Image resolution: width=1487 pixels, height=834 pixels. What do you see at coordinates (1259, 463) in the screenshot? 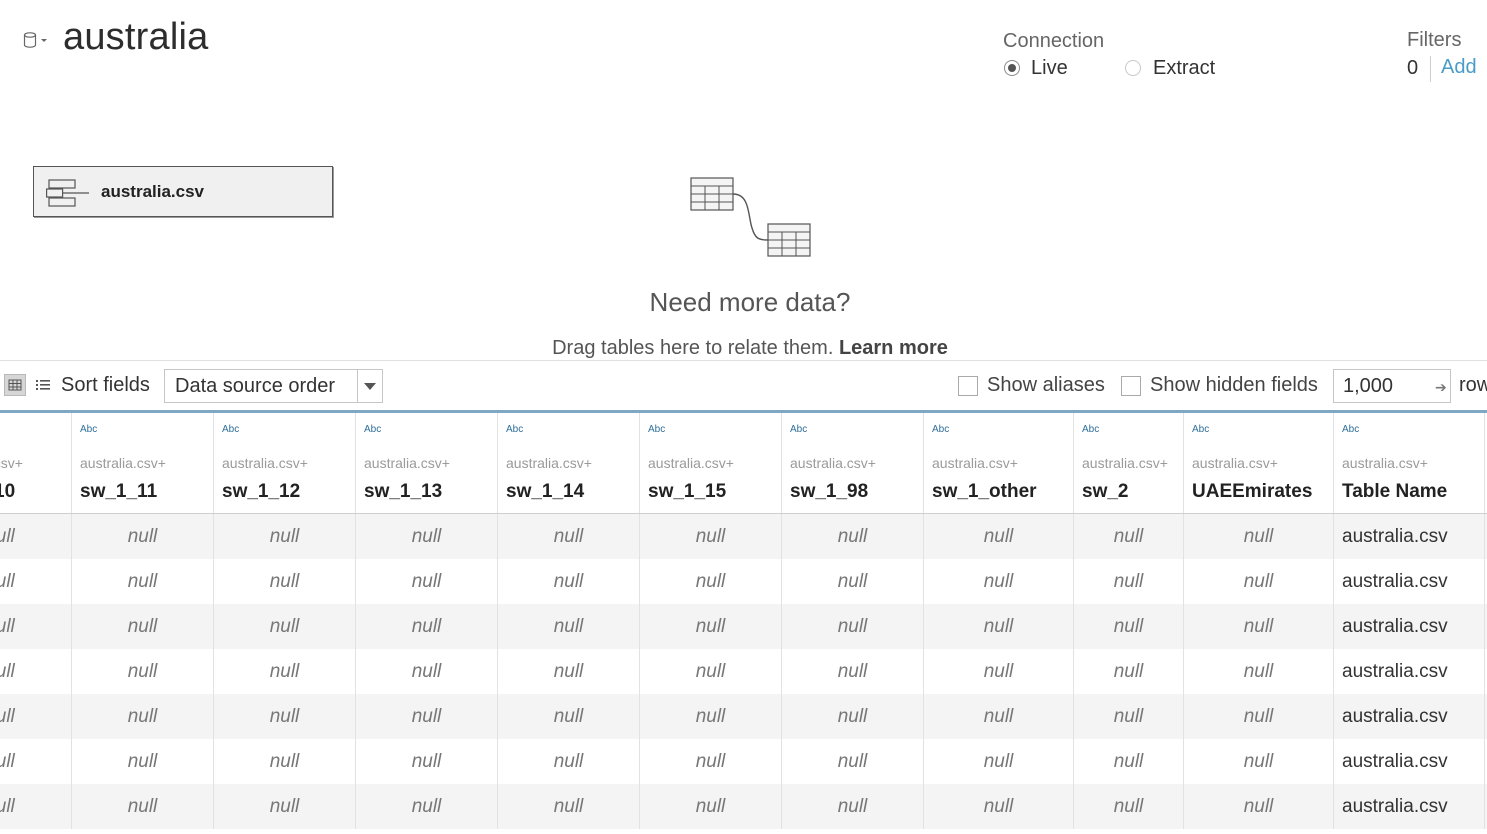
I see `column-header: Abc australia.csv+ UAEEmirates` at bounding box center [1259, 463].